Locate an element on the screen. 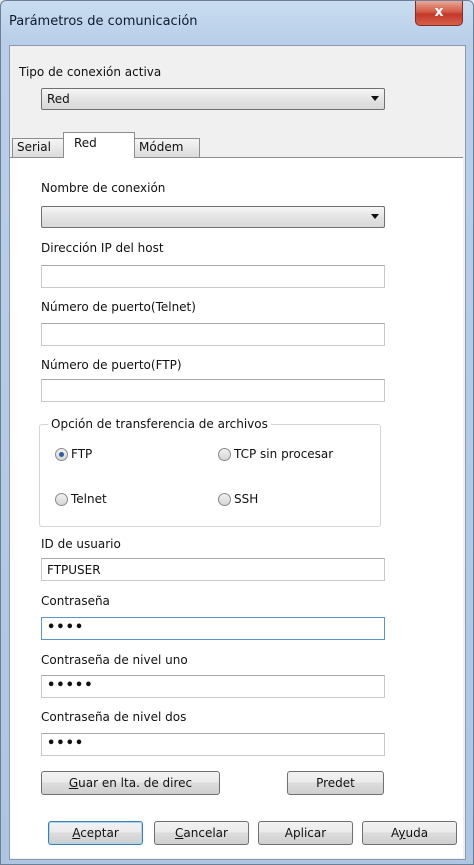  help-button: Ayuda is located at coordinates (409, 833).